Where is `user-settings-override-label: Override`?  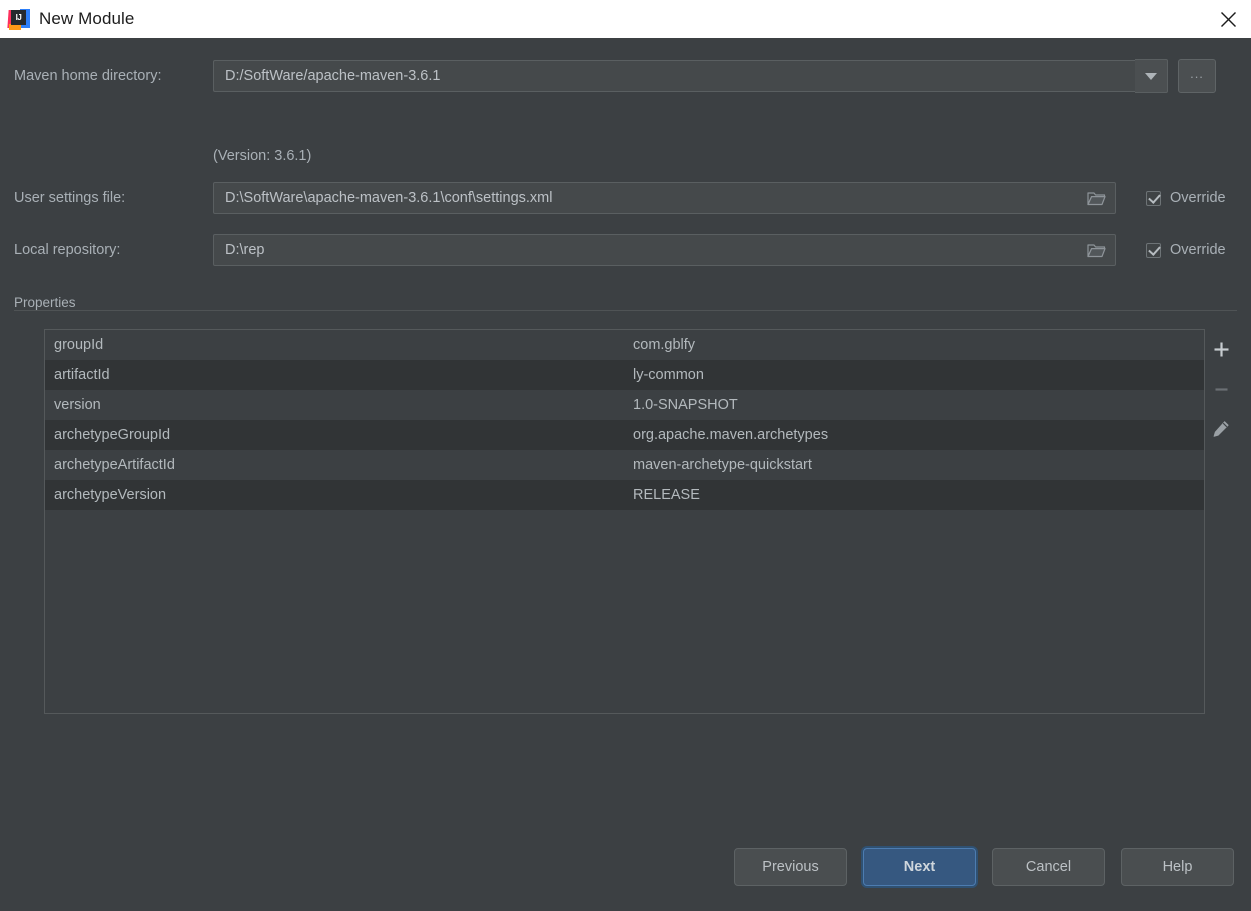
user-settings-override-label: Override is located at coordinates (1198, 198).